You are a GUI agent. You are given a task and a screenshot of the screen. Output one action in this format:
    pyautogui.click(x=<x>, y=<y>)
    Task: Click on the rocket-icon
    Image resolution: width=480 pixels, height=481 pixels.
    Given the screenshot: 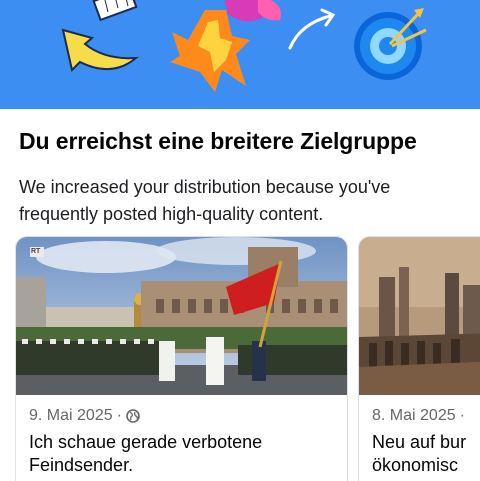 What is the action you would take?
    pyautogui.click(x=225, y=46)
    